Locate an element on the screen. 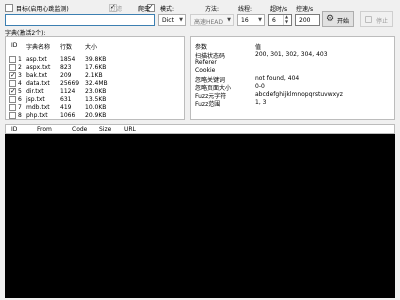  mode-select: Dict ▼ is located at coordinates (172, 20).